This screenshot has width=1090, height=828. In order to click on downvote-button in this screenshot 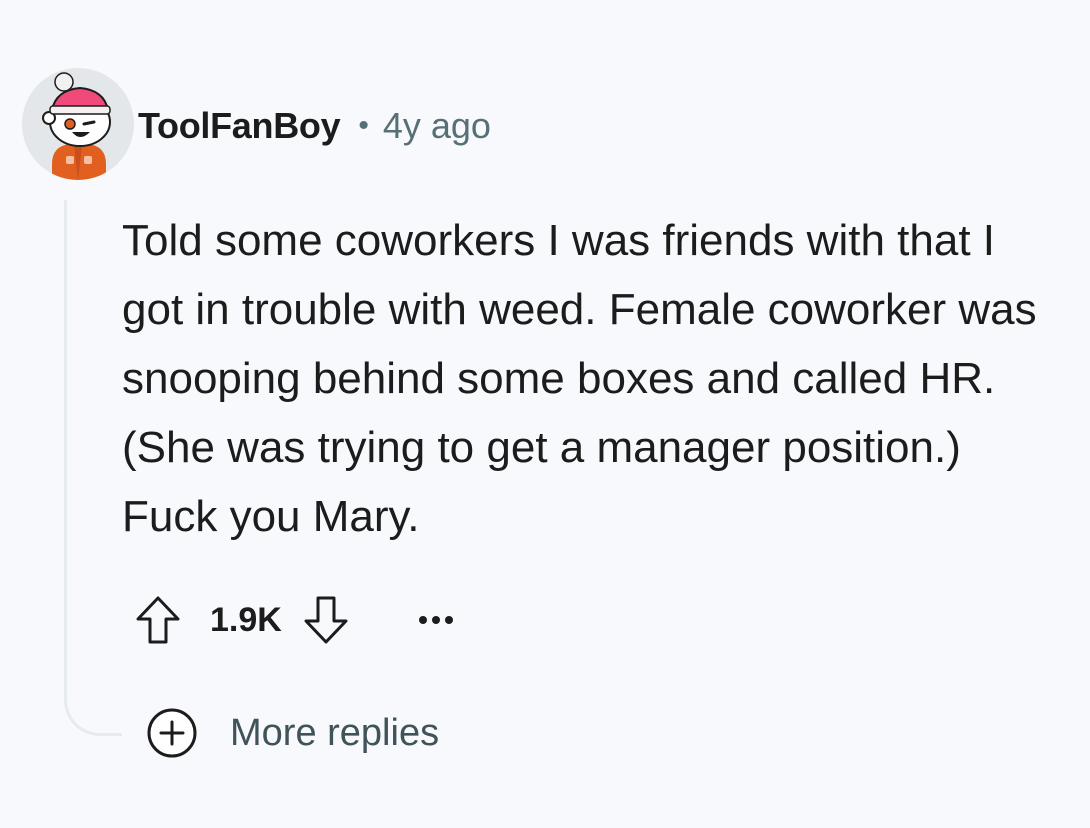, I will do `click(326, 620)`.